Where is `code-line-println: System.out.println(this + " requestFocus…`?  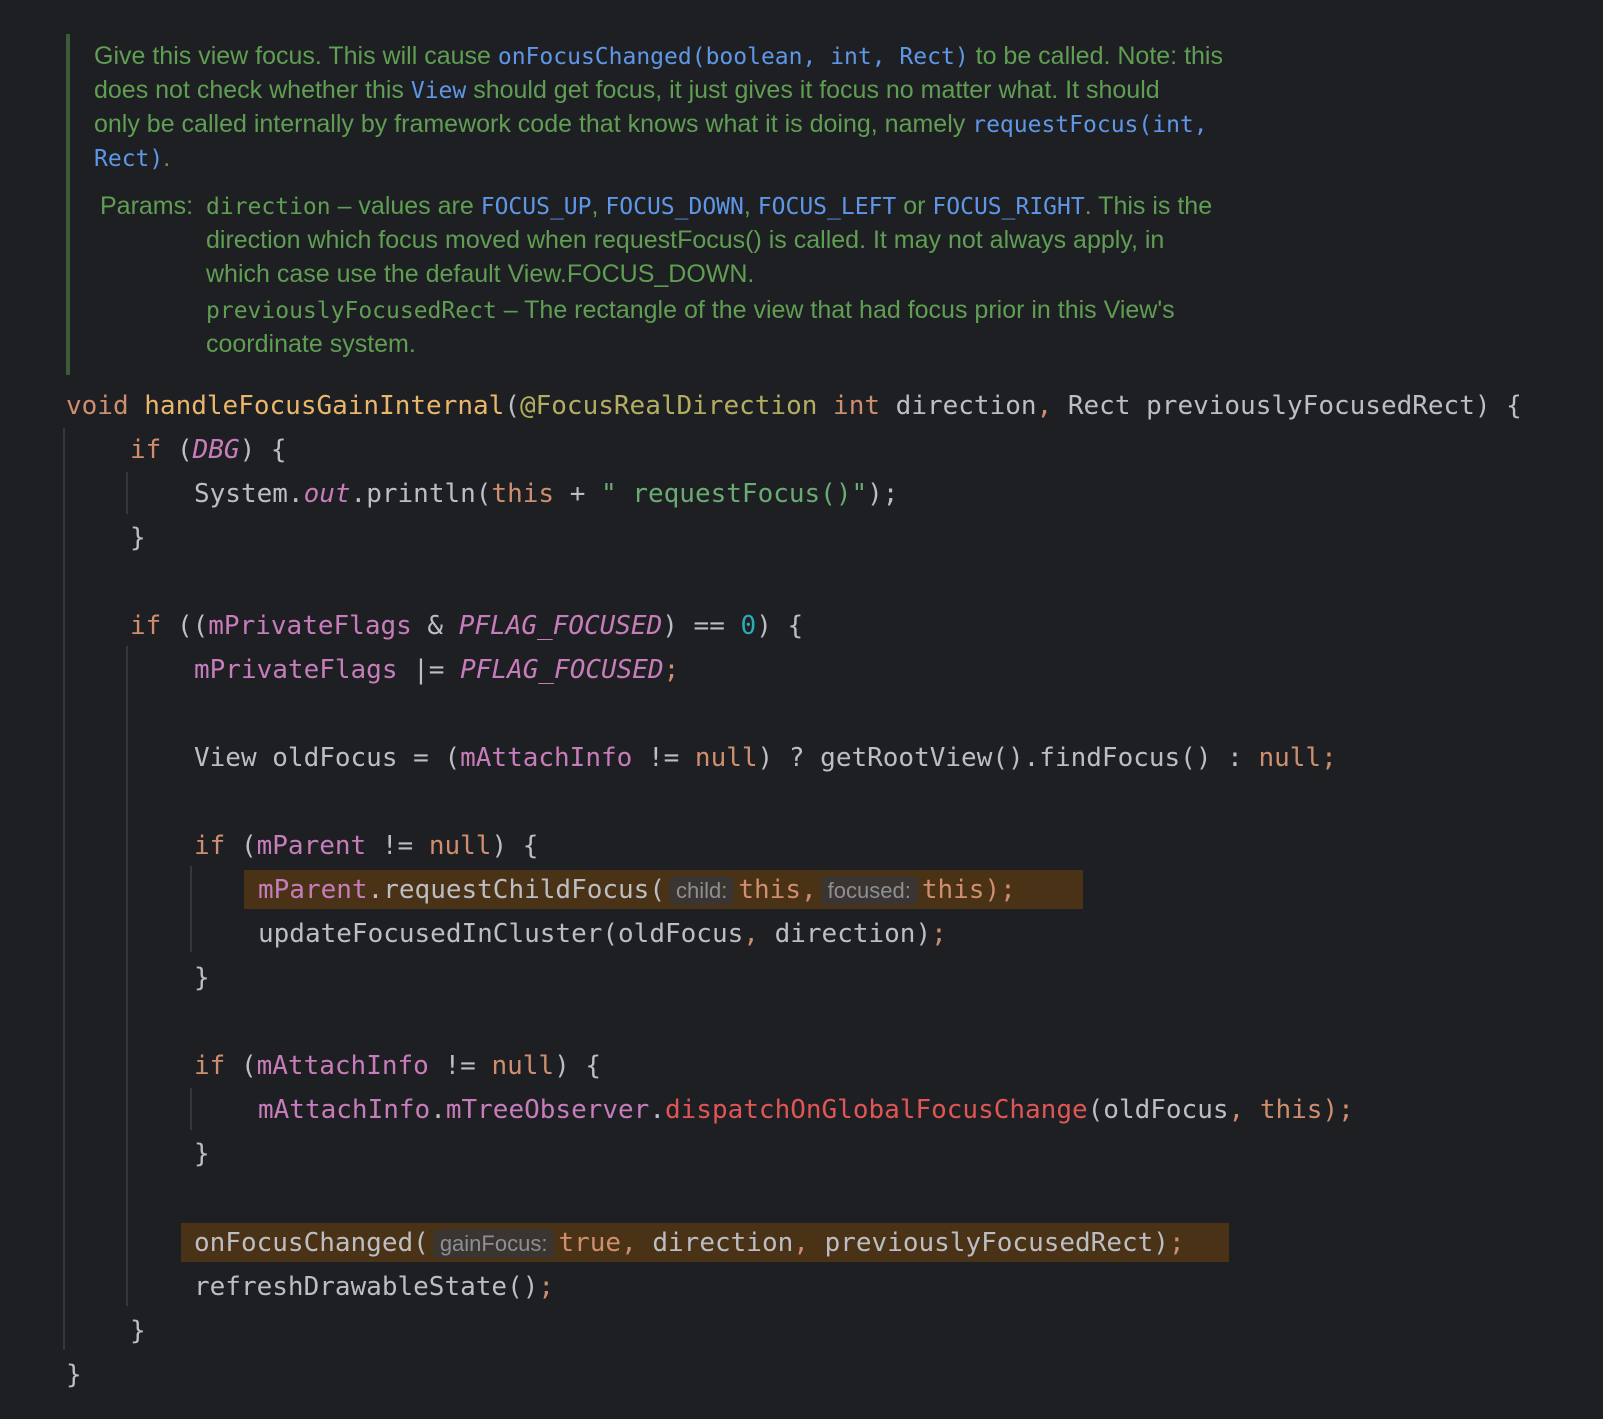
code-line-println: System.out.println(this + " requestFocus… is located at coordinates (546, 494).